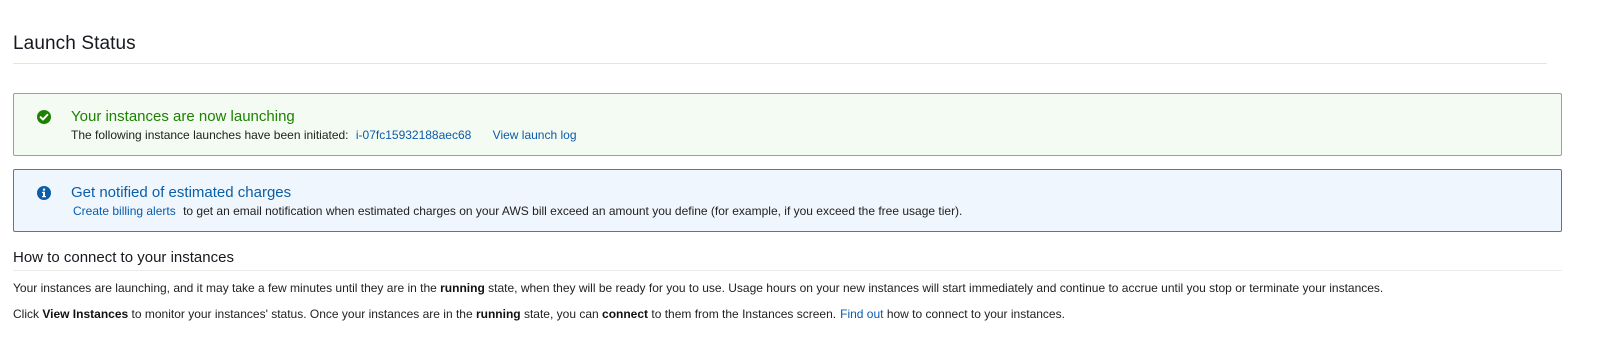 The height and width of the screenshot is (345, 1600). What do you see at coordinates (462, 288) in the screenshot?
I see `para1-running-bold: running` at bounding box center [462, 288].